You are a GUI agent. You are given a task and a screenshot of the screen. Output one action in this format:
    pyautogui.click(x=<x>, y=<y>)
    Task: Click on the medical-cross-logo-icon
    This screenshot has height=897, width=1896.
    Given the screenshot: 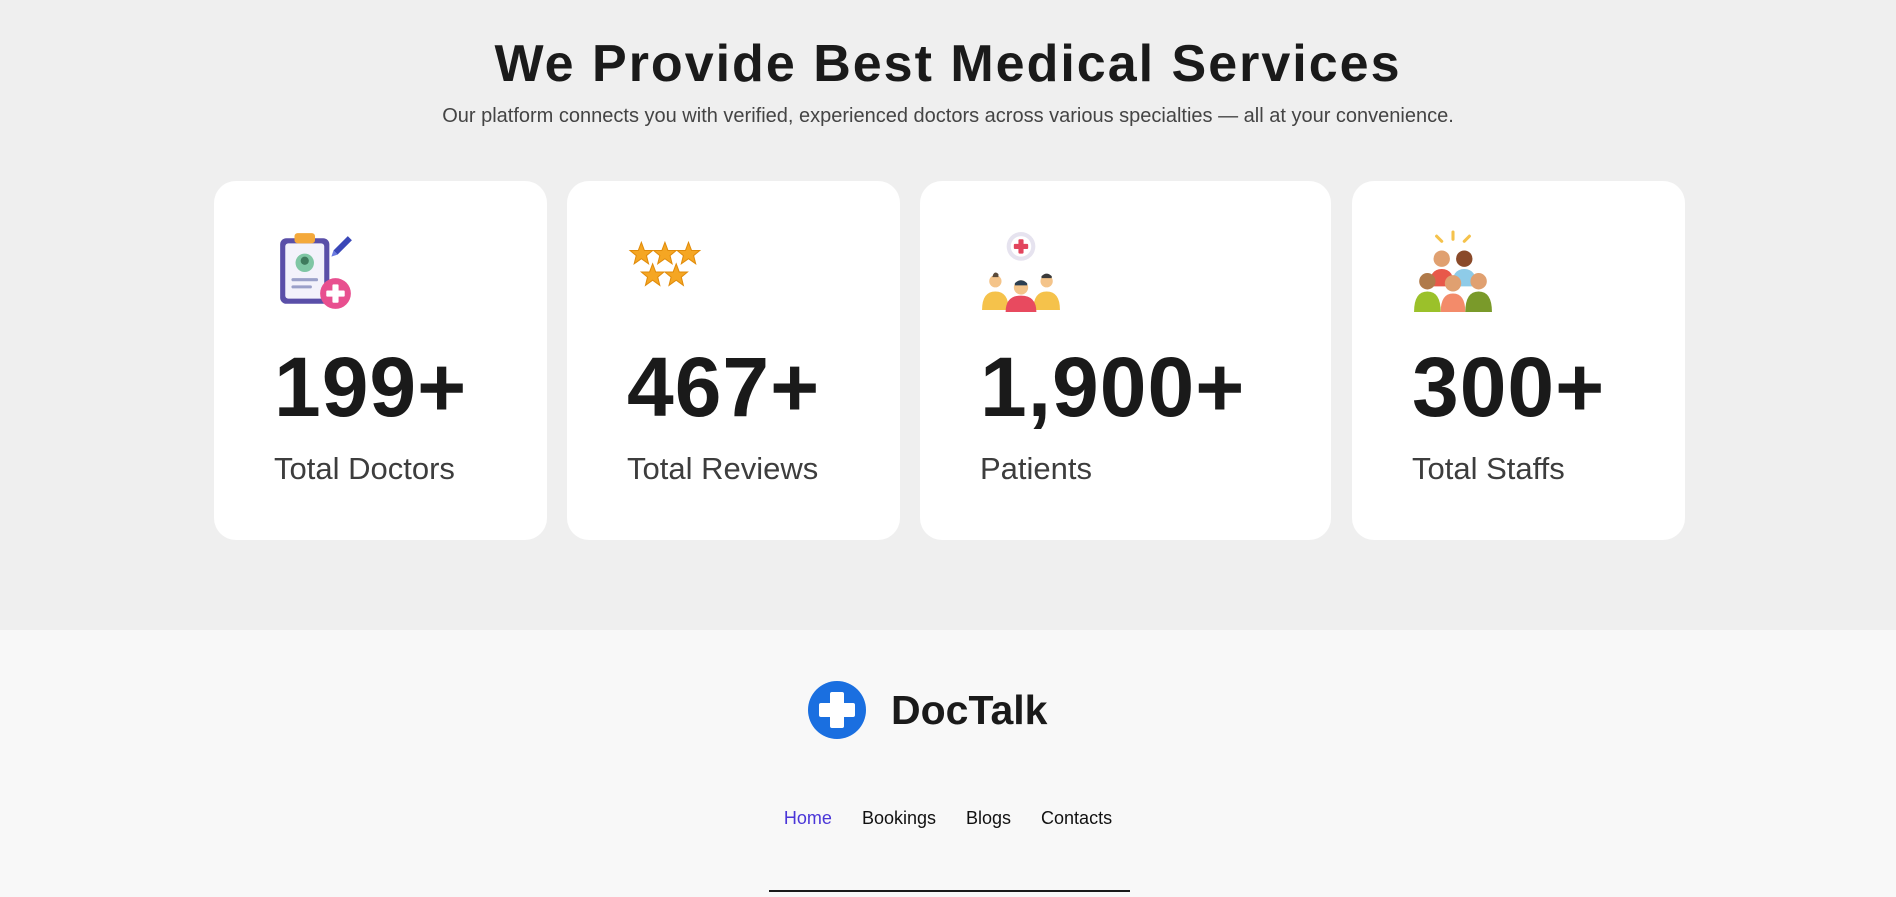 What is the action you would take?
    pyautogui.click(x=837, y=710)
    